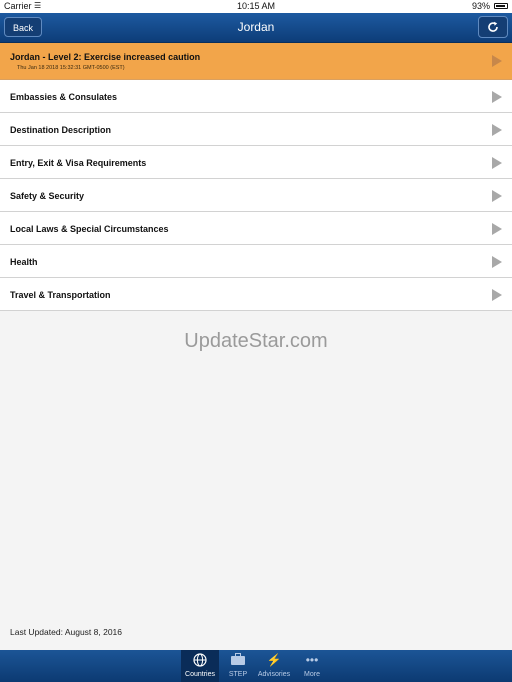 The width and height of the screenshot is (512, 682). I want to click on lightning-icon: ⚡, so click(274, 660).